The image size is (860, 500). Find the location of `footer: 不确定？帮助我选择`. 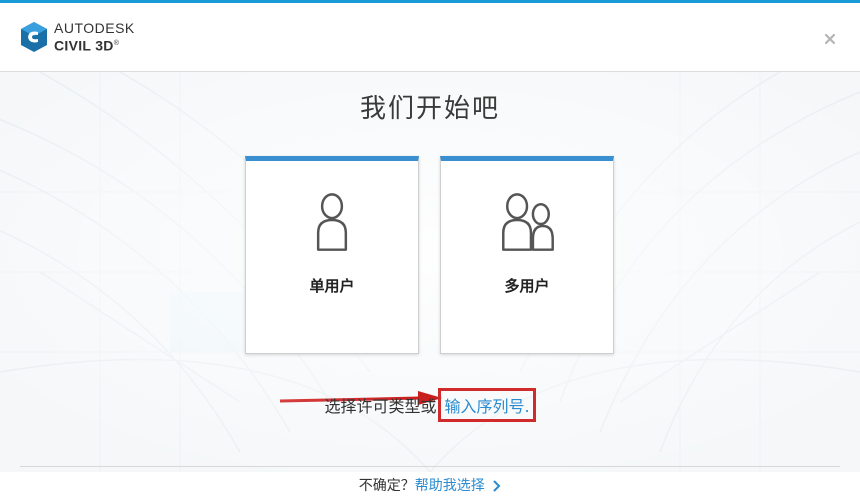

footer: 不确定？帮助我选择 is located at coordinates (430, 485).